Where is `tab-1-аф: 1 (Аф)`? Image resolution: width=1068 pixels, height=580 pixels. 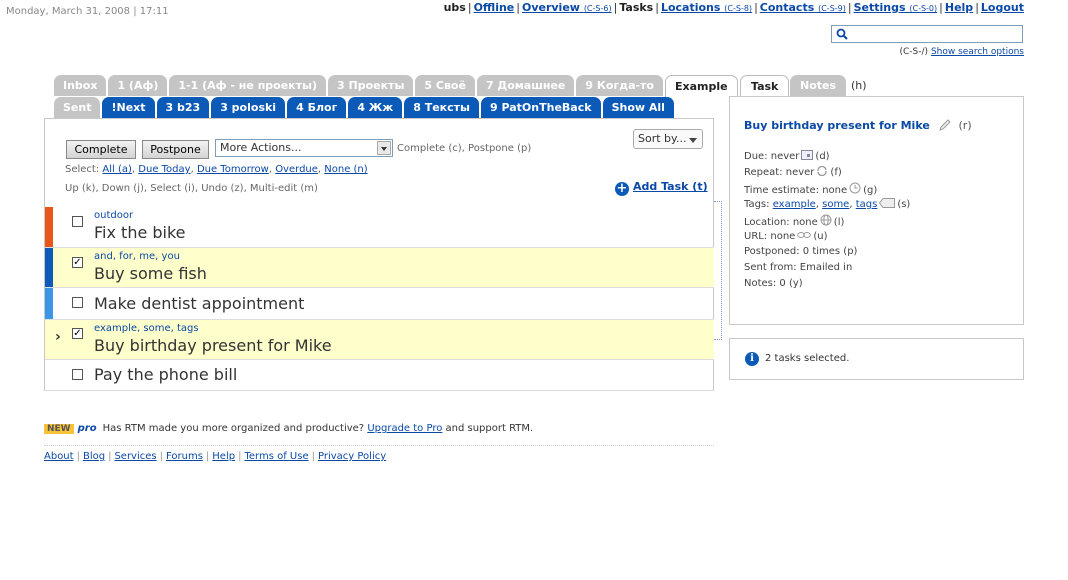 tab-1-аф: 1 (Аф) is located at coordinates (138, 85).